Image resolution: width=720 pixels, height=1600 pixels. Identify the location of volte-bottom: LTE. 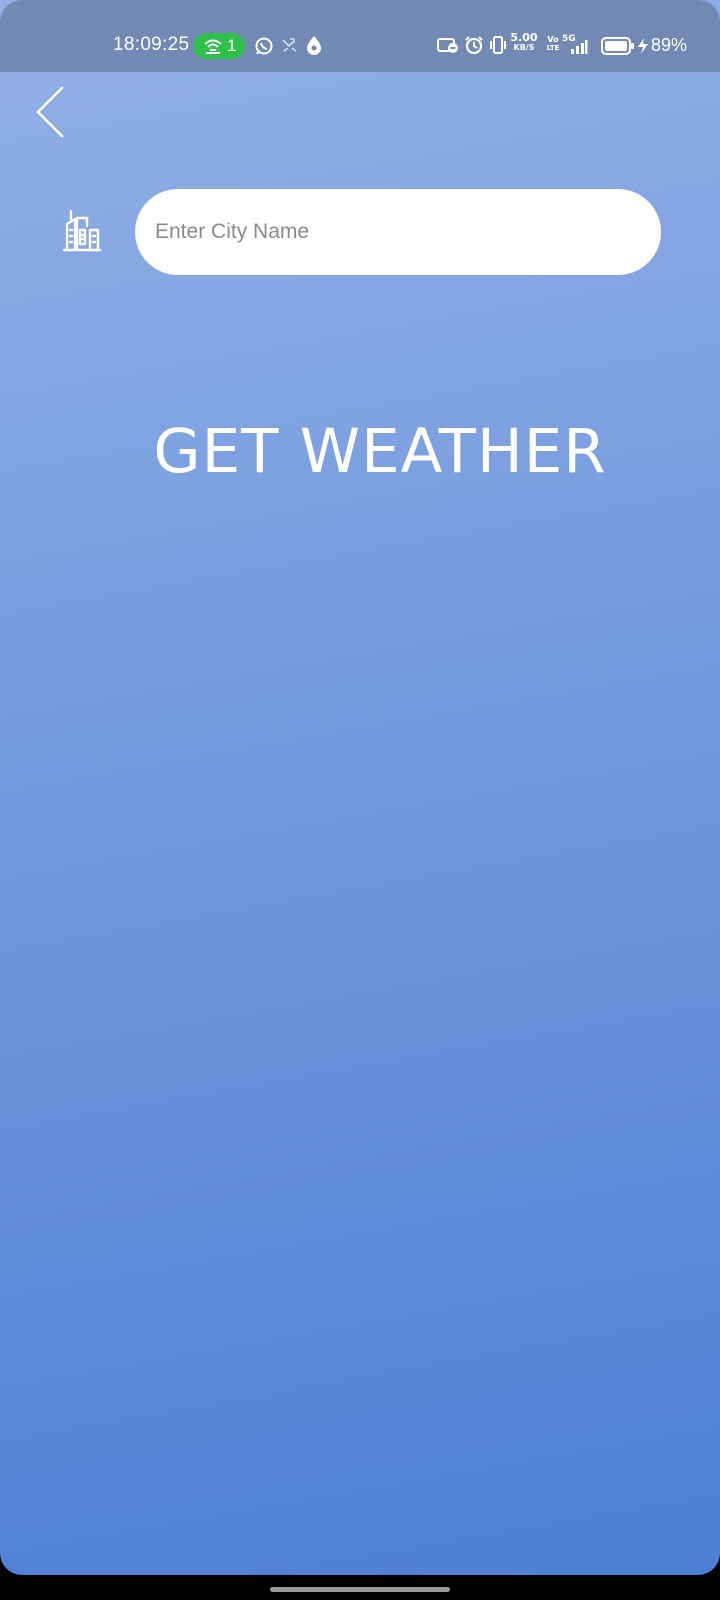
(553, 48).